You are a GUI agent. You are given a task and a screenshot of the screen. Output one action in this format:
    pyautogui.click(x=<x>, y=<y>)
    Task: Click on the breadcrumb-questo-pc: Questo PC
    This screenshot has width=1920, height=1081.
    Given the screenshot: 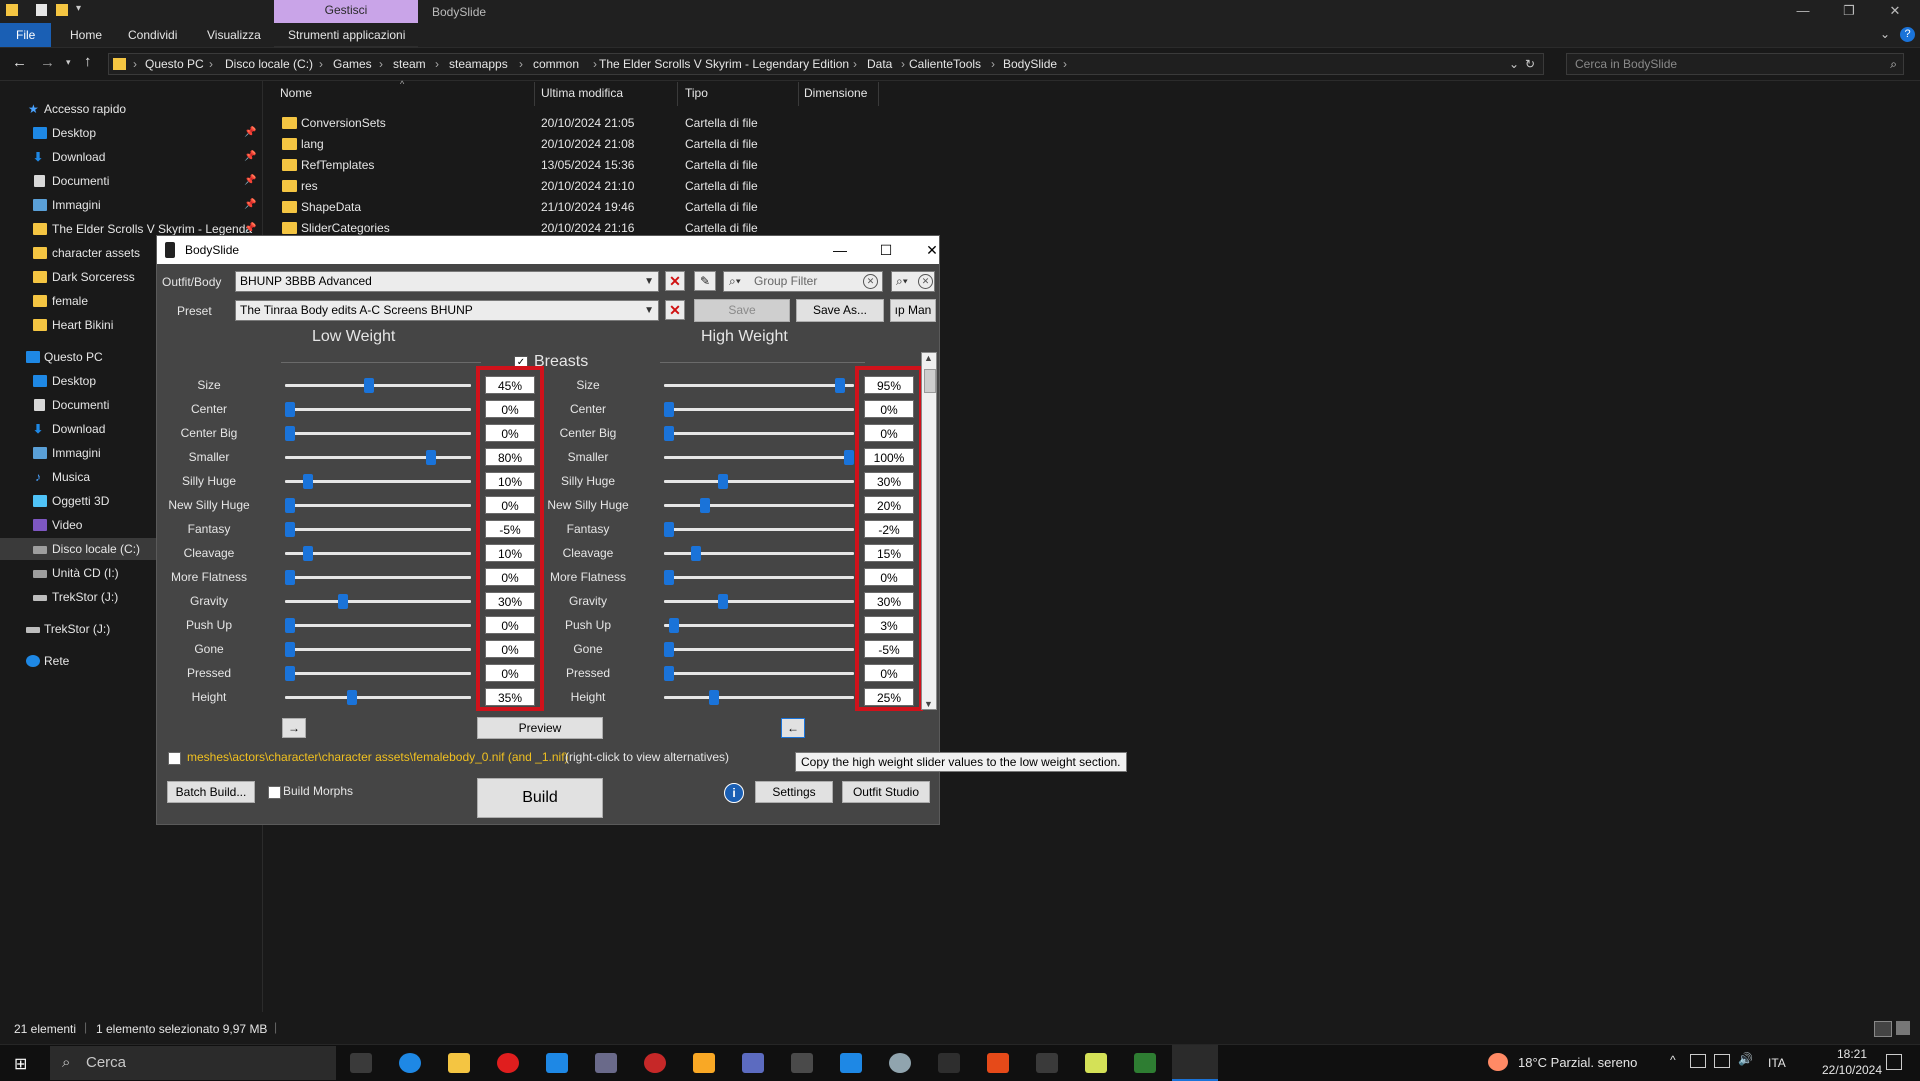 What is the action you would take?
    pyautogui.click(x=174, y=64)
    